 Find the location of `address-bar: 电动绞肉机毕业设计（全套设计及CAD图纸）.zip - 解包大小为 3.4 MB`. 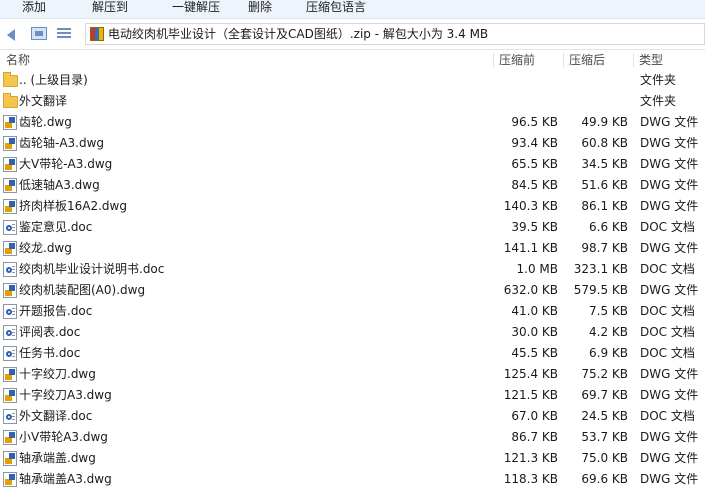

address-bar: 电动绞肉机毕业设计（全套设计及CAD图纸）.zip - 解包大小为 3.4 MB is located at coordinates (352, 34).